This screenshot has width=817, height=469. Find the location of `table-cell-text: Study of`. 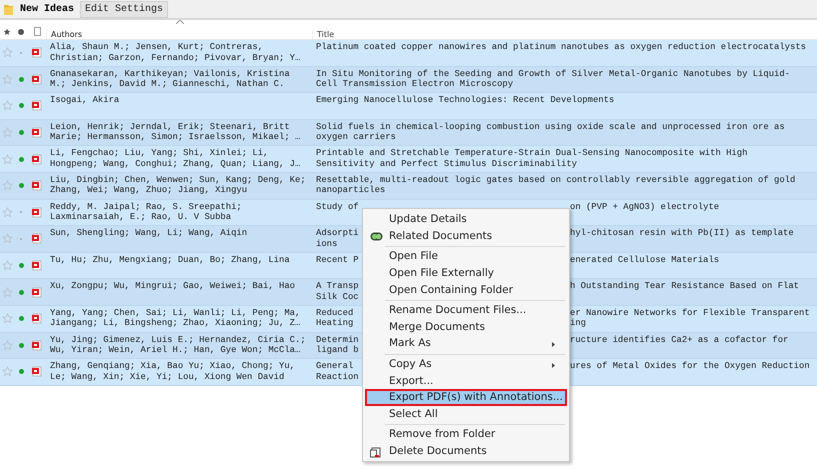

table-cell-text: Study of is located at coordinates (338, 207).